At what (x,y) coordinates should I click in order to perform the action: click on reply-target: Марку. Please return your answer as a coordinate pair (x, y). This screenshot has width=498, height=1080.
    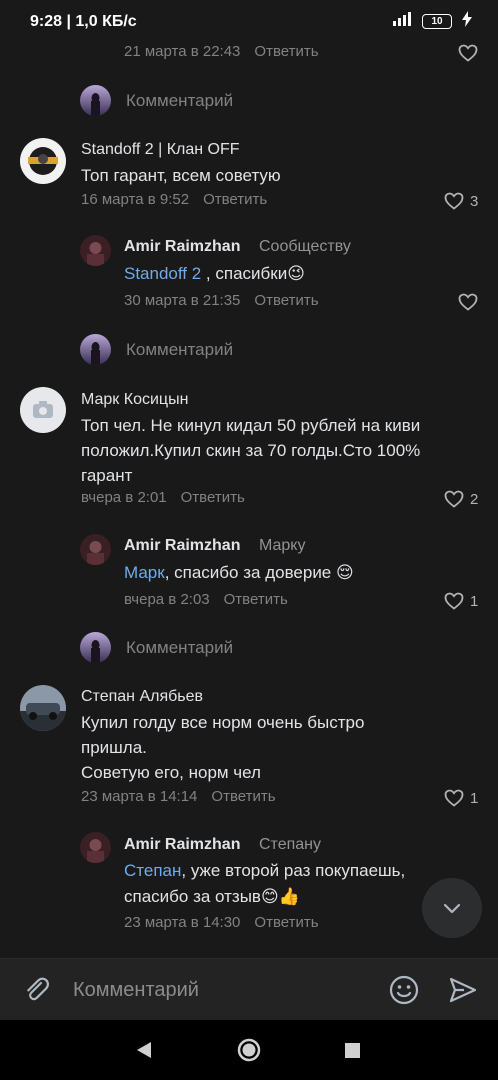
    Looking at the image, I should click on (282, 545).